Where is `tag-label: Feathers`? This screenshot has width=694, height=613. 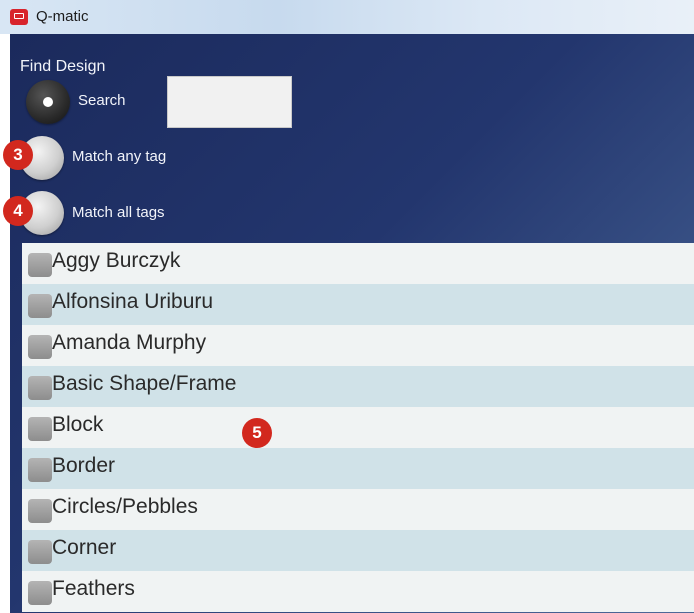
tag-label: Feathers is located at coordinates (93, 588).